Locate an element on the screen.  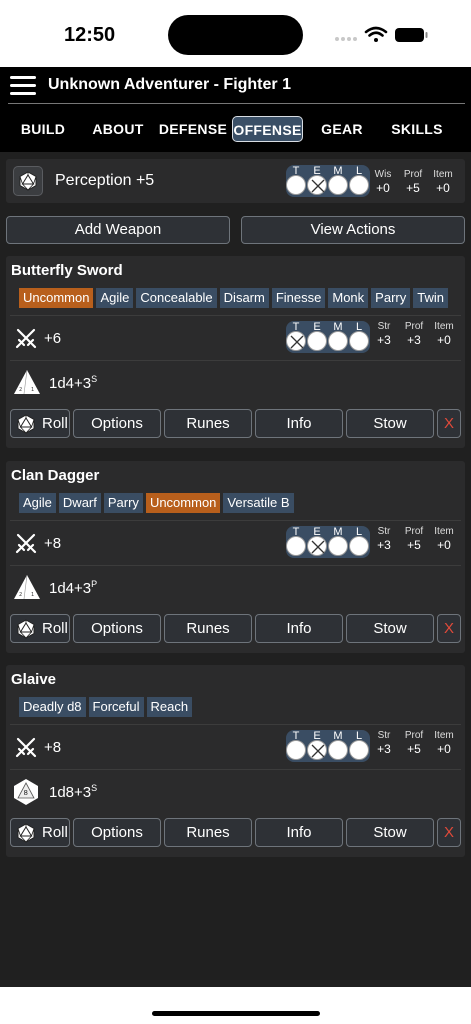
wifi-icon is located at coordinates (376, 34).